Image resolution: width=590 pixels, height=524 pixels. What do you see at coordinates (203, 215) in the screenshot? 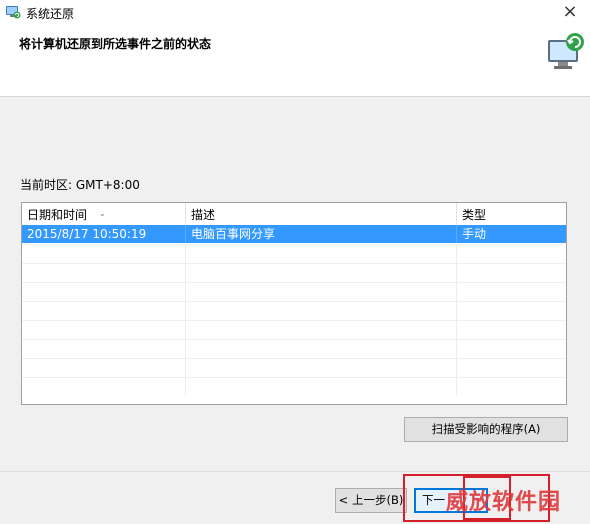
I see `column-header-label: 描述` at bounding box center [203, 215].